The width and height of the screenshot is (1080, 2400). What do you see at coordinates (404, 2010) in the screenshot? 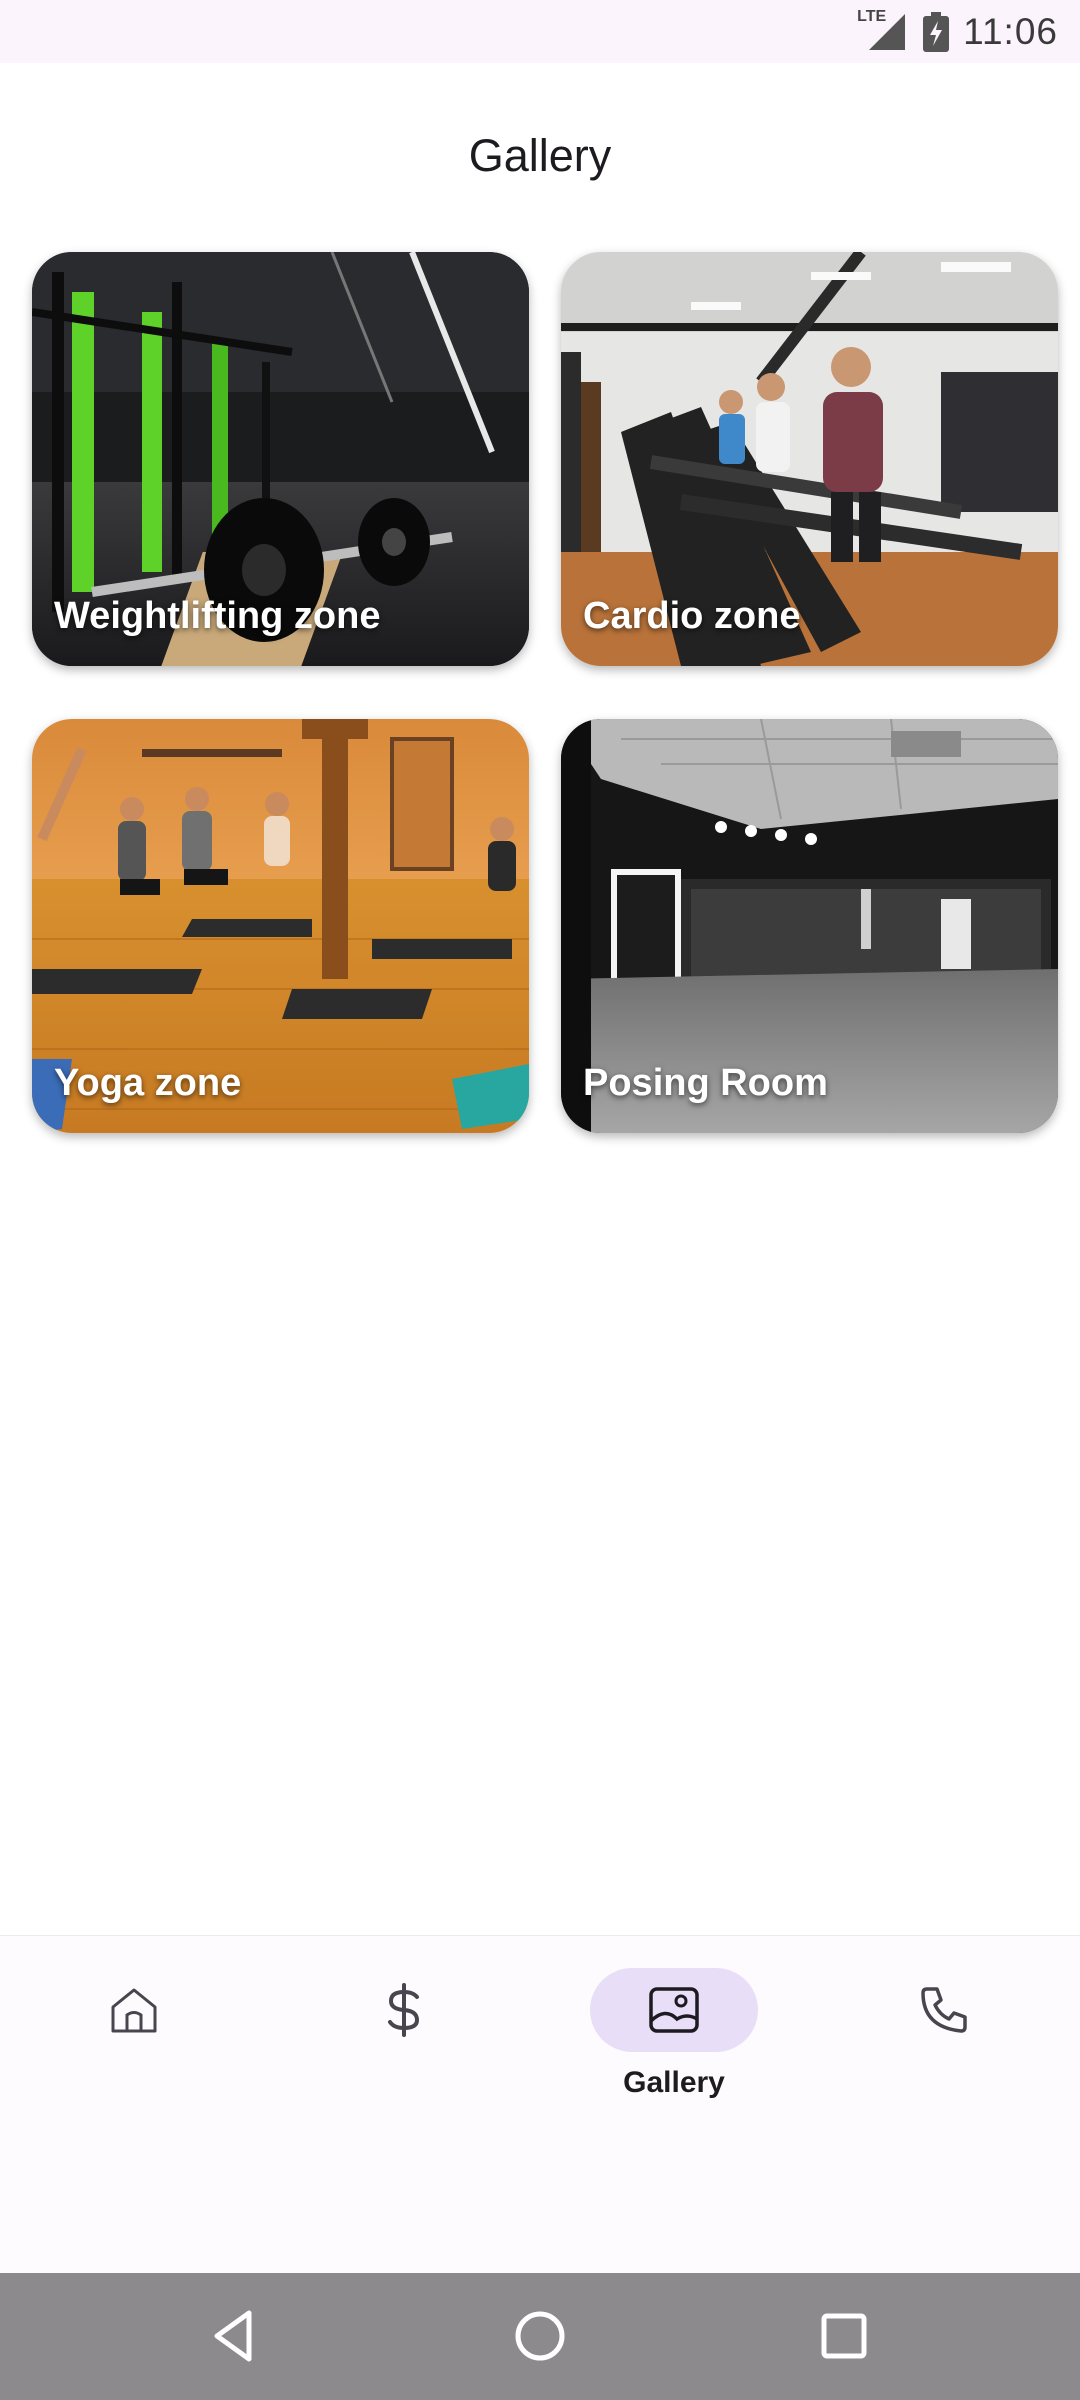
I see `dollar-icon` at bounding box center [404, 2010].